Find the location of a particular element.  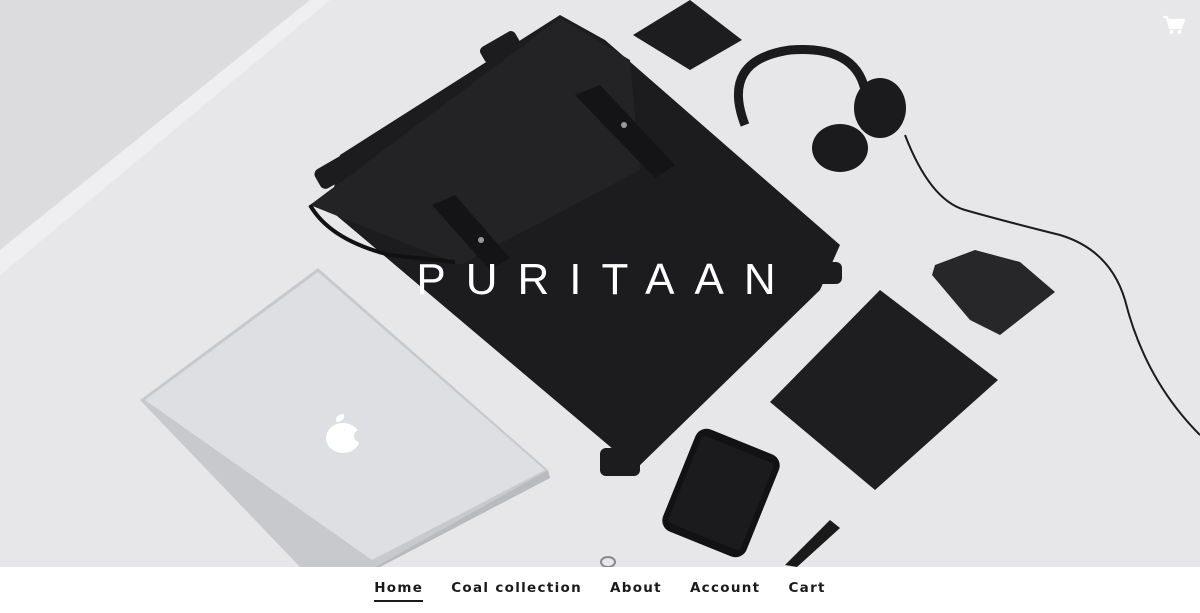

nav-item-home: Home is located at coordinates (399, 590).